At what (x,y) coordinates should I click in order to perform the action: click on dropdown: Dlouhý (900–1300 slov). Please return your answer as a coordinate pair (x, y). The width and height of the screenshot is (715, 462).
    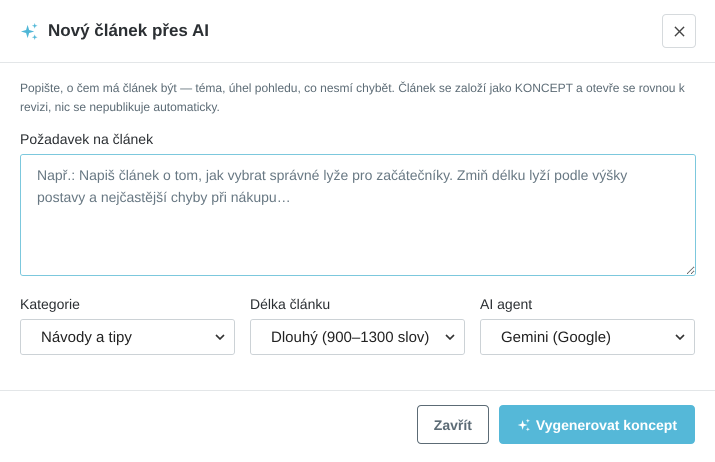
    Looking at the image, I should click on (357, 337).